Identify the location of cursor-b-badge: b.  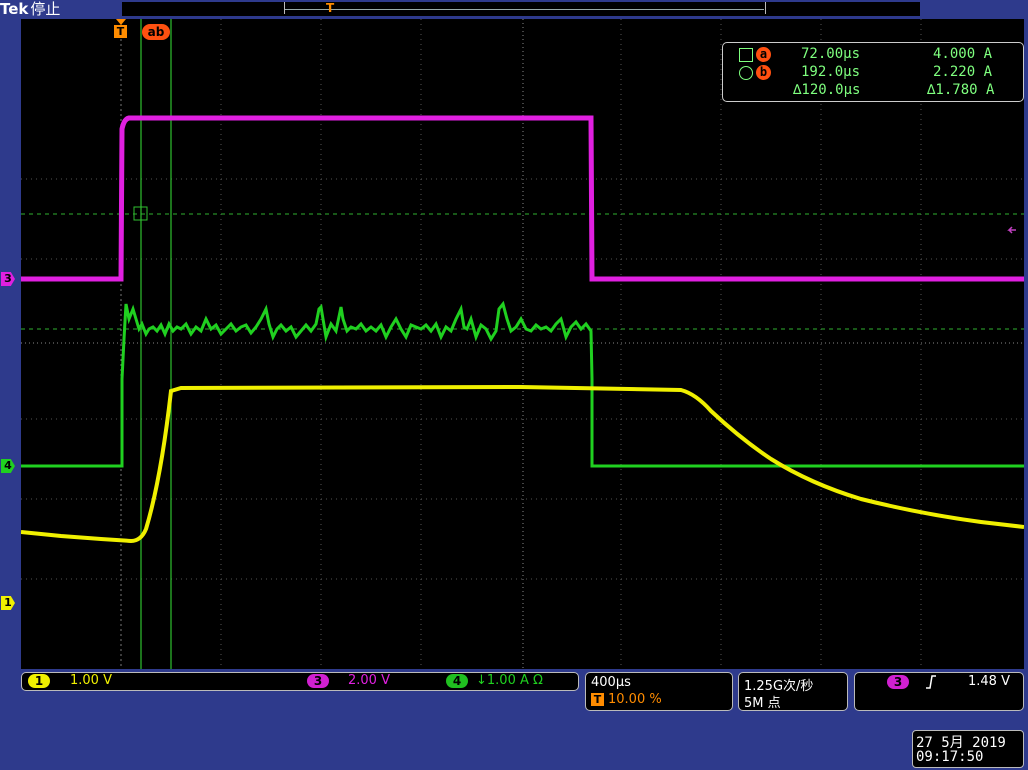
(763, 72).